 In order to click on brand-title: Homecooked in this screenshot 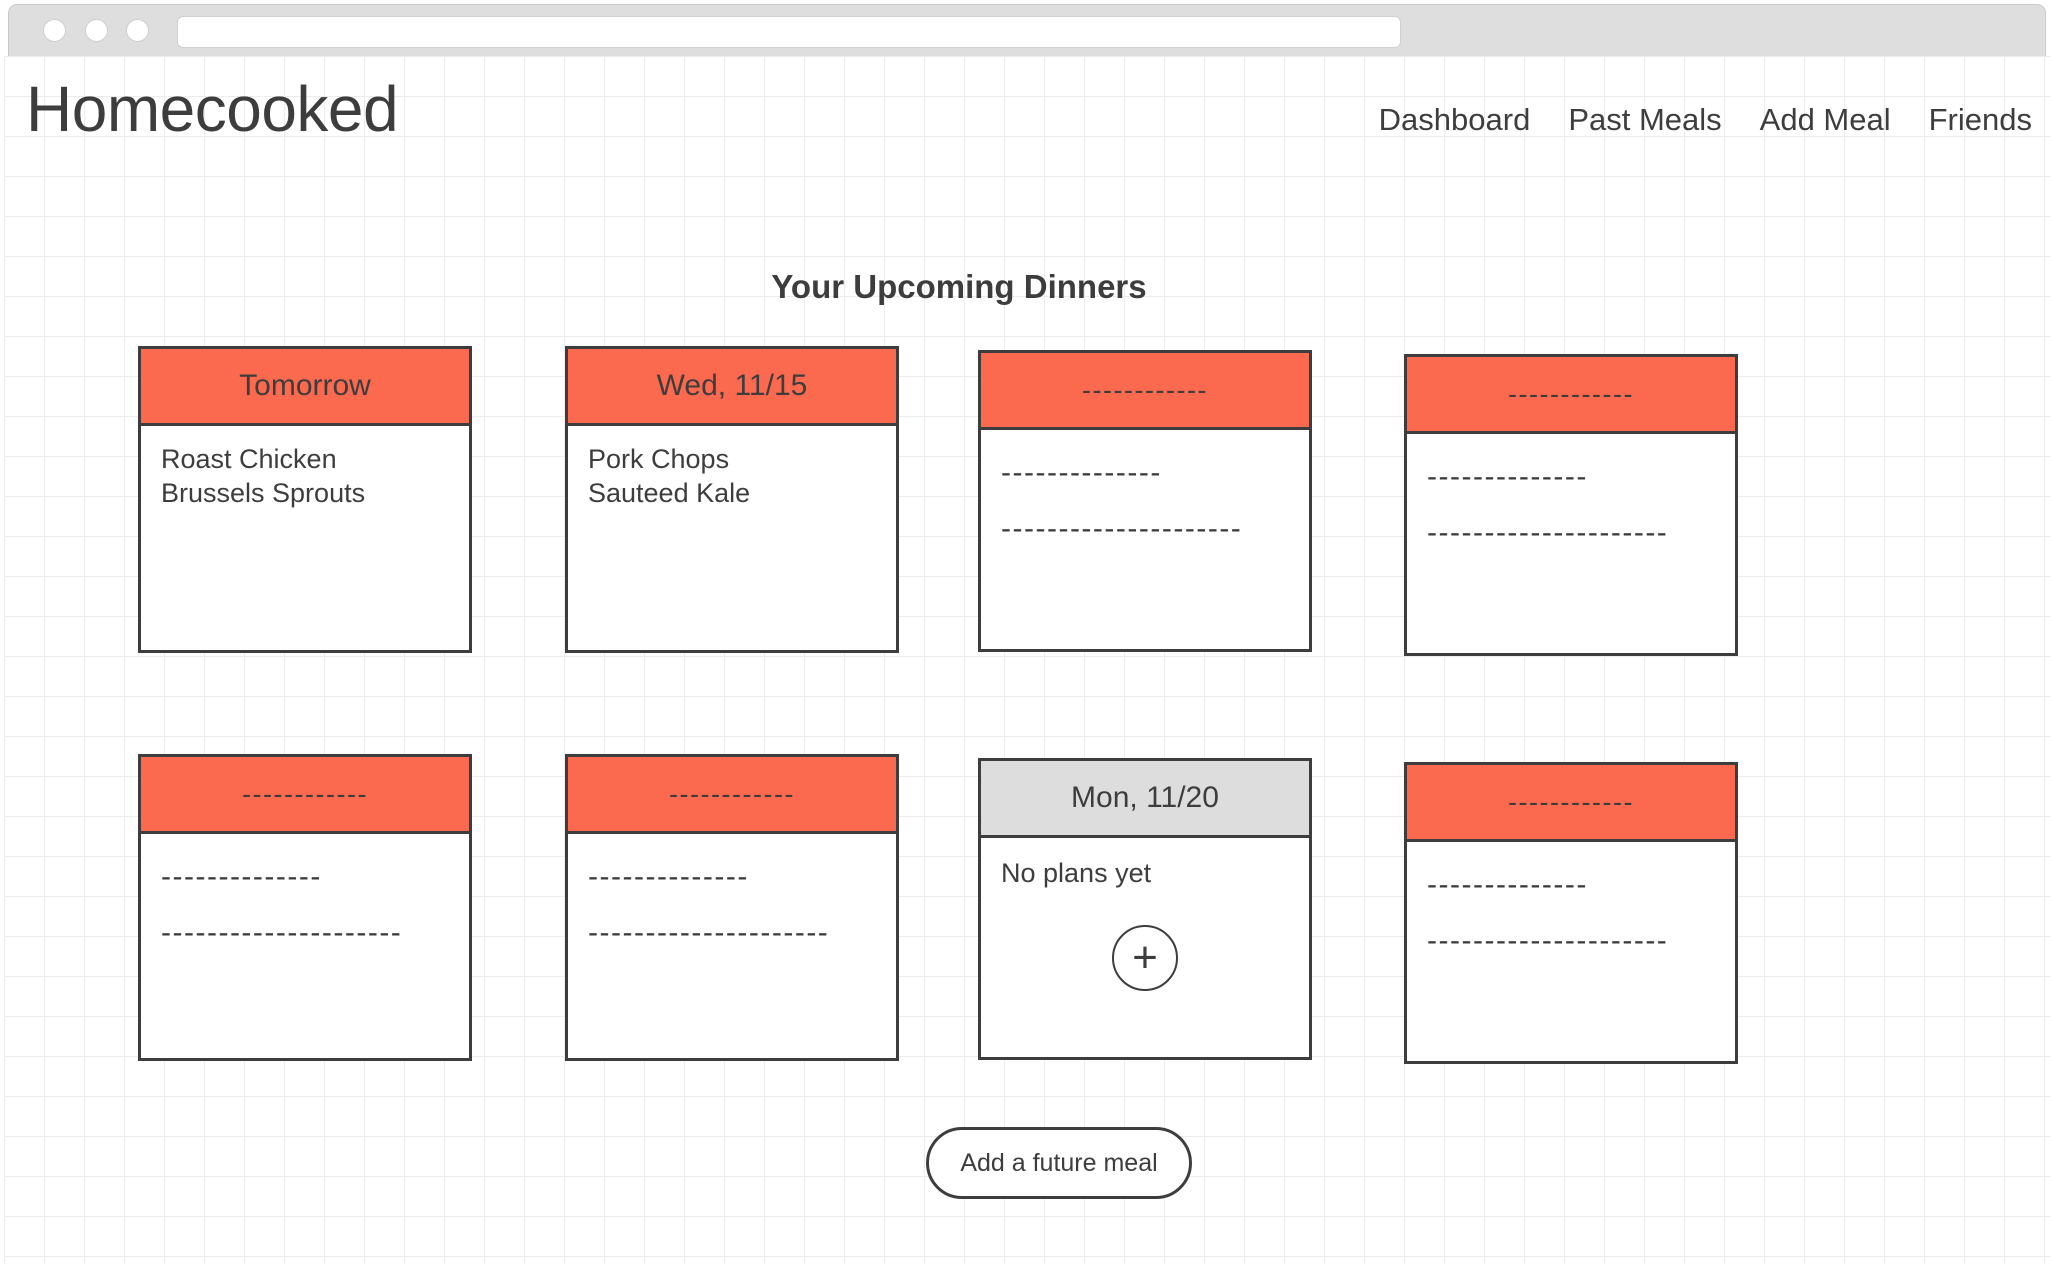, I will do `click(212, 109)`.